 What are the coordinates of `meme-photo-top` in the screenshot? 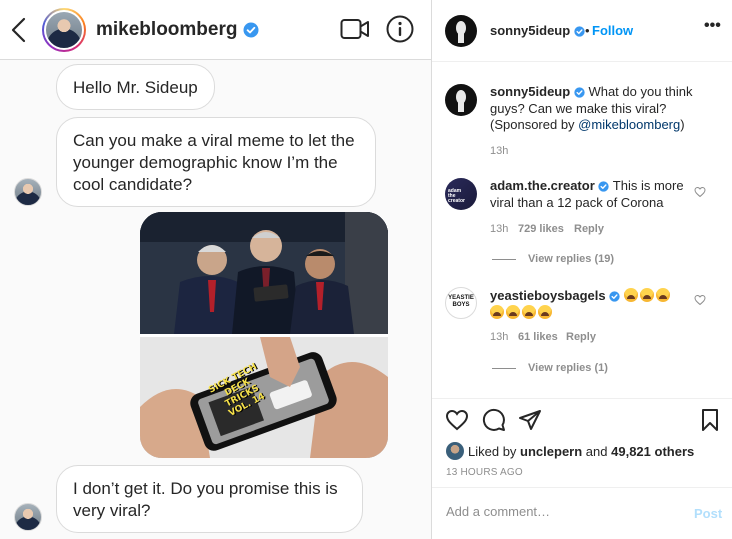 It's located at (264, 273).